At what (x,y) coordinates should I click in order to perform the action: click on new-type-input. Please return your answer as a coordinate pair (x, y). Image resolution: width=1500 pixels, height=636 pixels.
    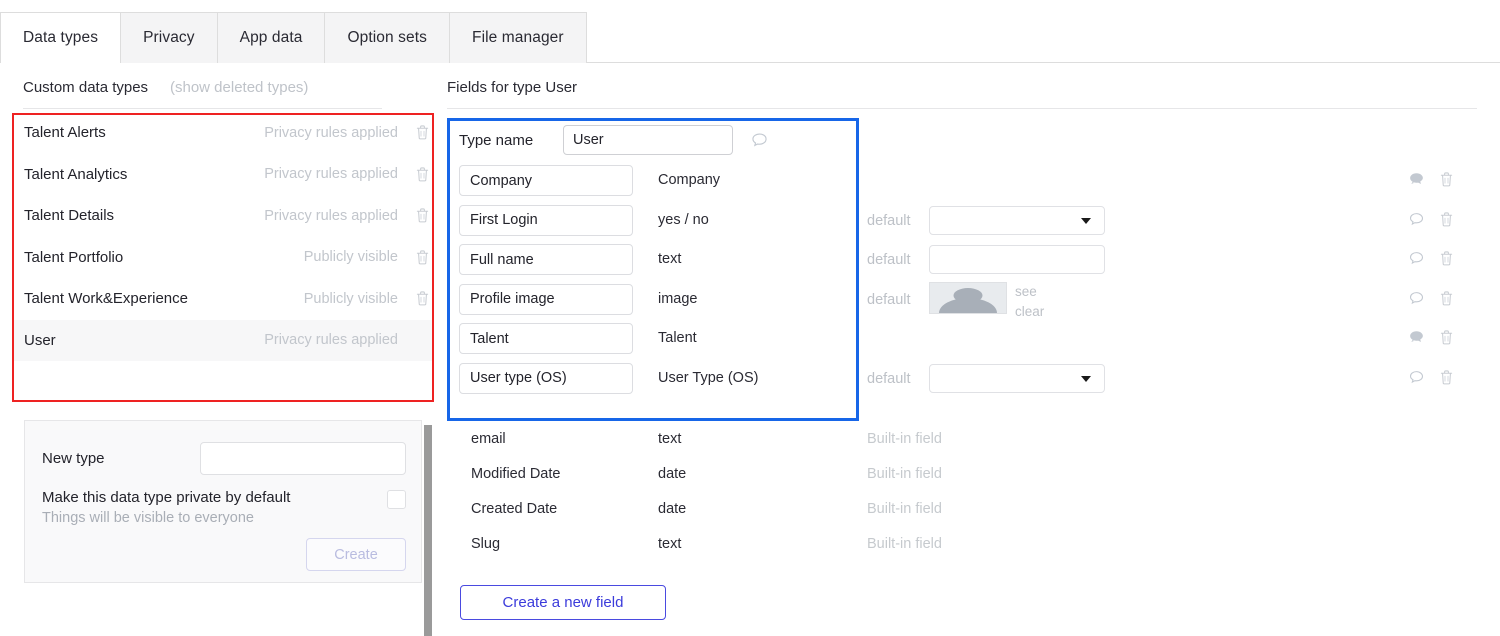
    Looking at the image, I should click on (303, 458).